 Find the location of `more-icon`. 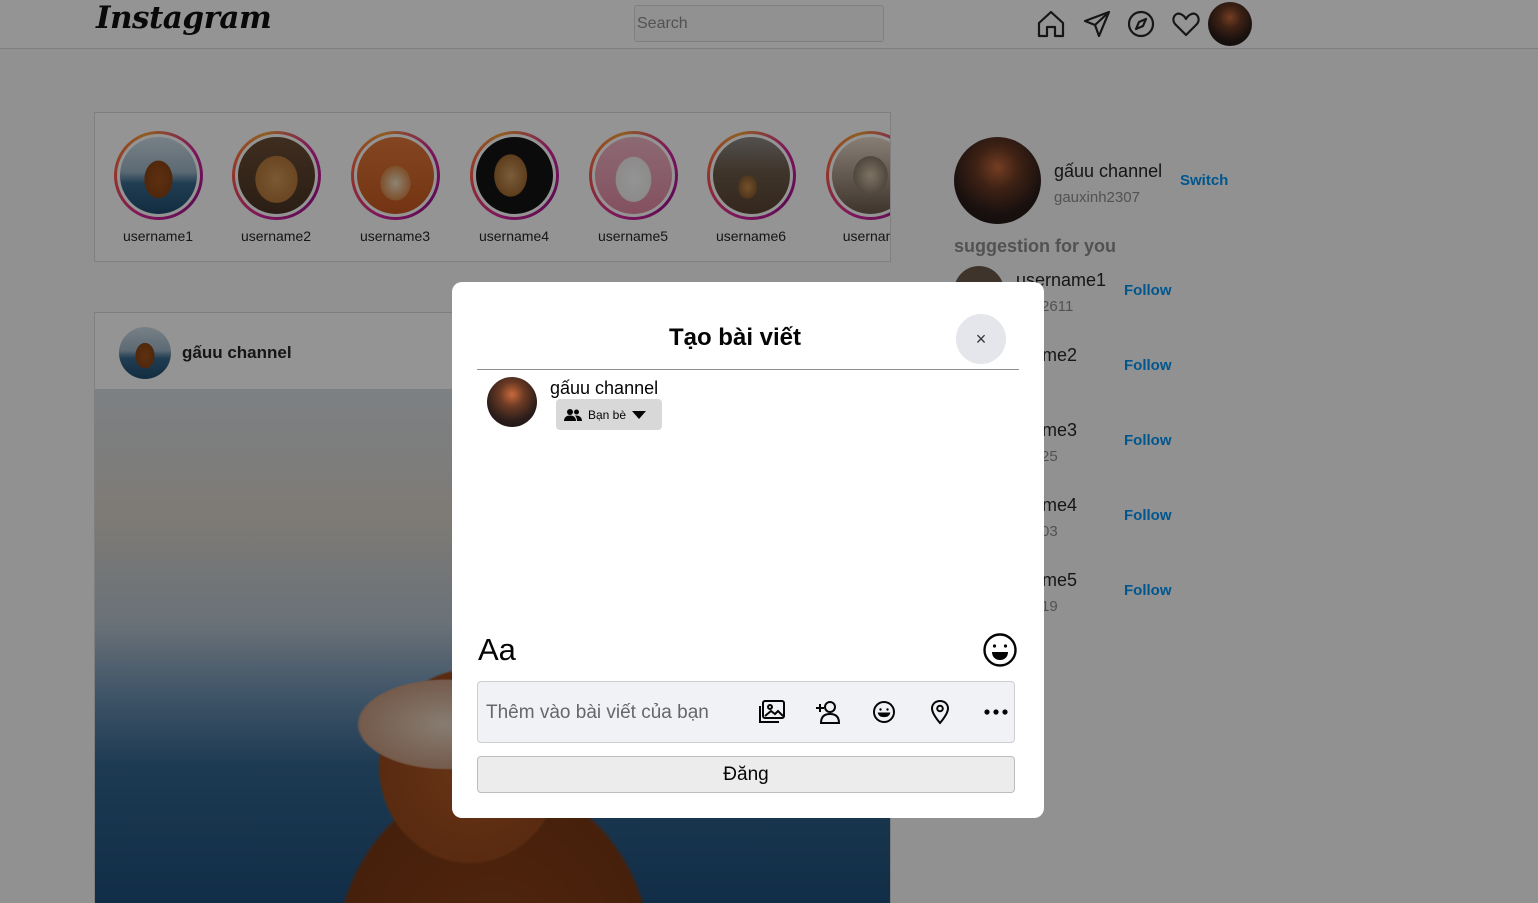

more-icon is located at coordinates (996, 712).